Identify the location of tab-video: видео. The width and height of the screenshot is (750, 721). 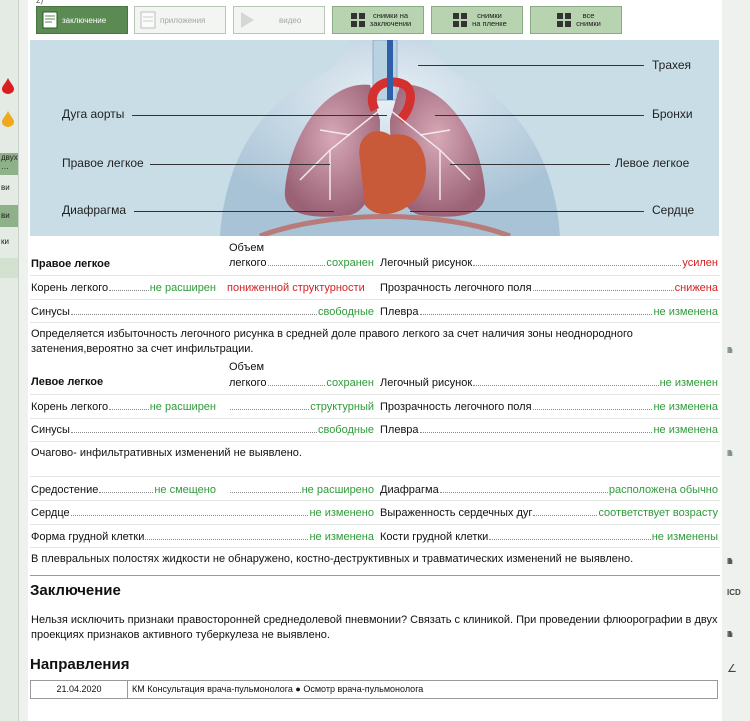
(279, 20).